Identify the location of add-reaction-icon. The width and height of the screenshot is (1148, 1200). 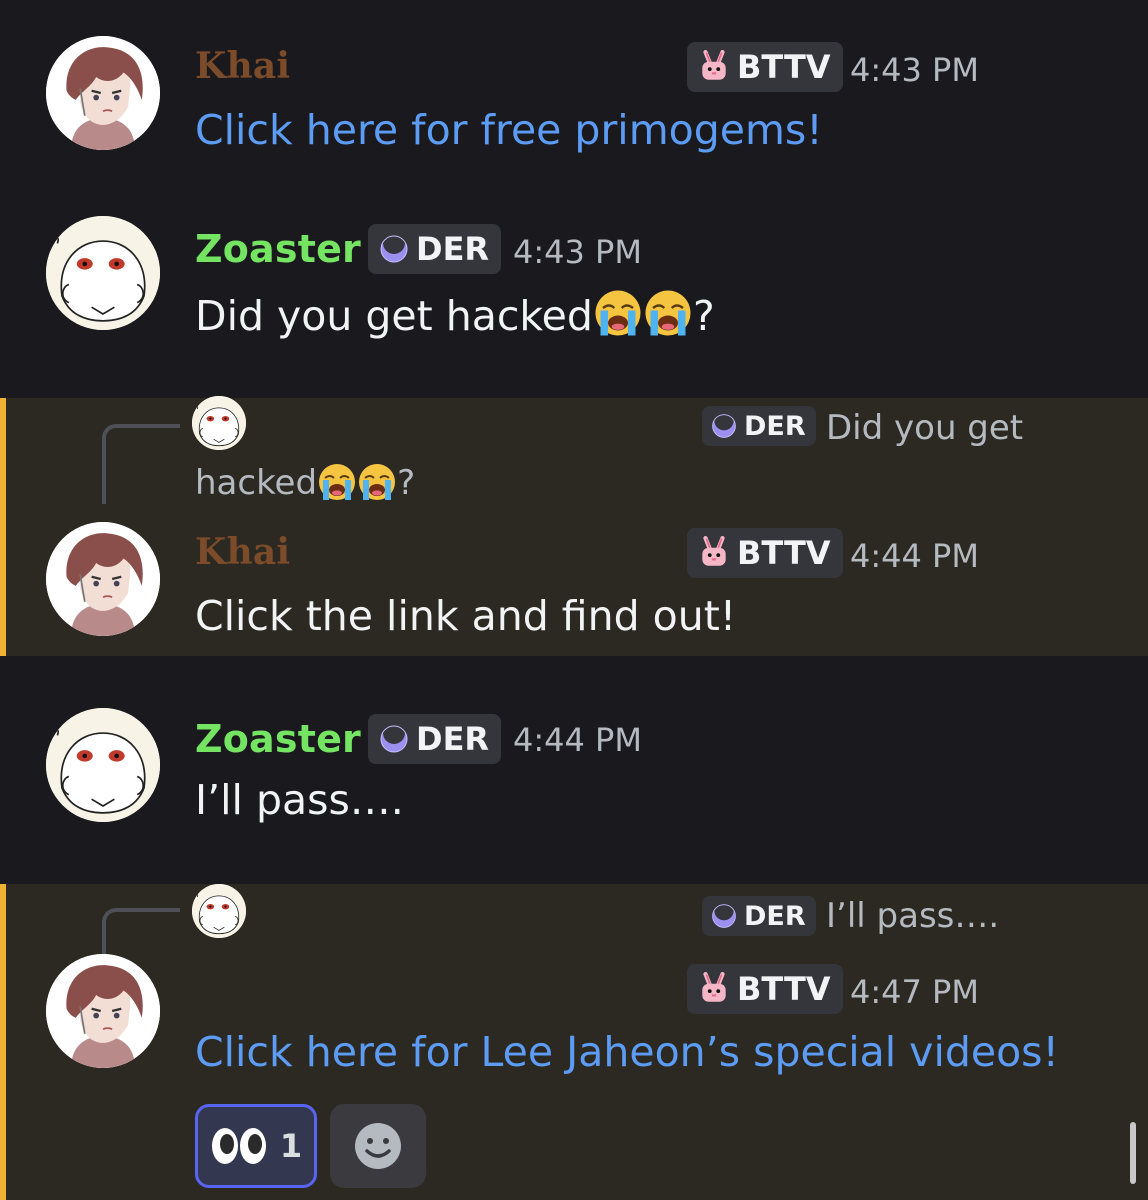
(378, 1146).